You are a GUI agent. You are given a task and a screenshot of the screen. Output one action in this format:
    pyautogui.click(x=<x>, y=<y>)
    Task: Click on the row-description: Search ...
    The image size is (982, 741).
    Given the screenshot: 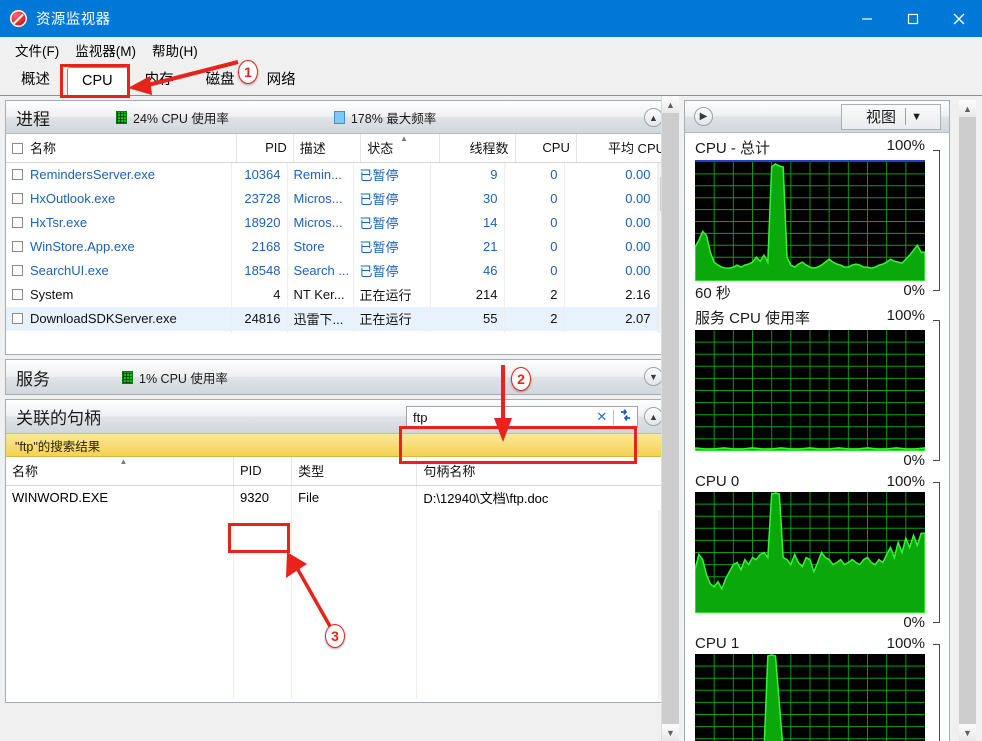 What is the action you would take?
    pyautogui.click(x=320, y=271)
    